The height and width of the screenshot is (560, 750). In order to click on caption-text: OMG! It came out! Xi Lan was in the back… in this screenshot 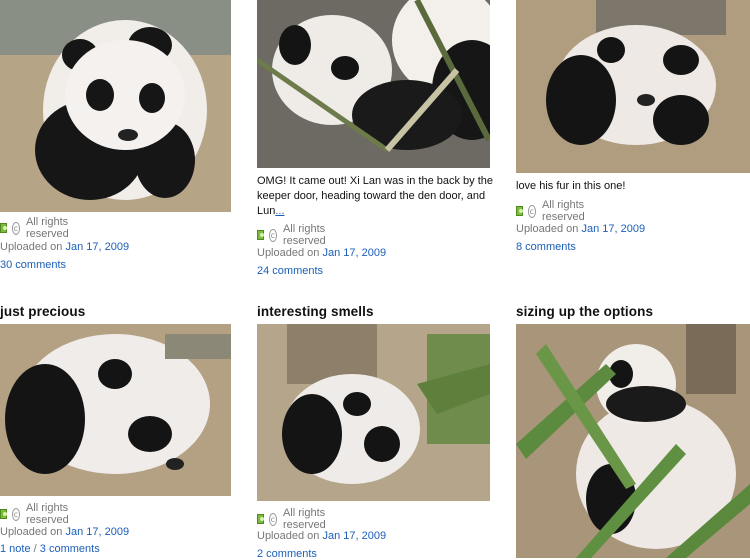, I will do `click(375, 196)`.